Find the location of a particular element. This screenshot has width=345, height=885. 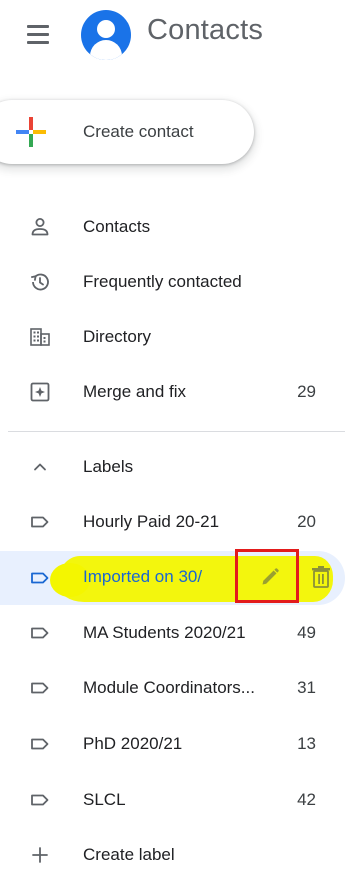

create-label-text: Create label is located at coordinates (129, 854).